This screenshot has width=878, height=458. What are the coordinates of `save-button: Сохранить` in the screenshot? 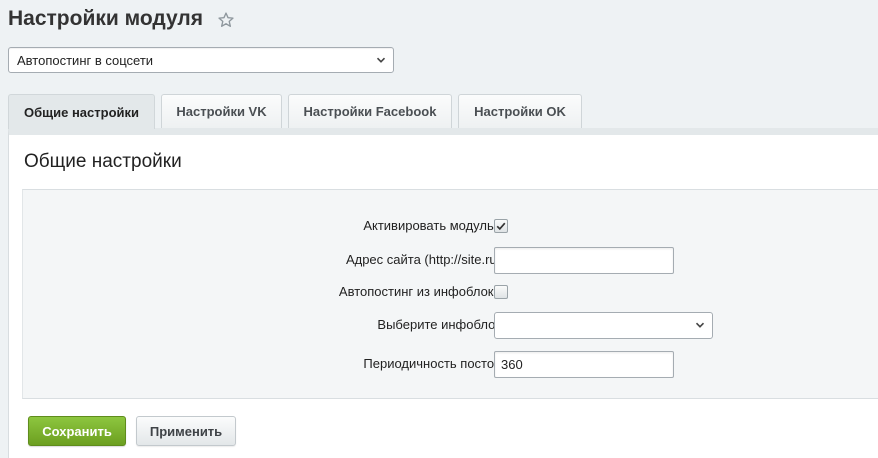 It's located at (77, 431).